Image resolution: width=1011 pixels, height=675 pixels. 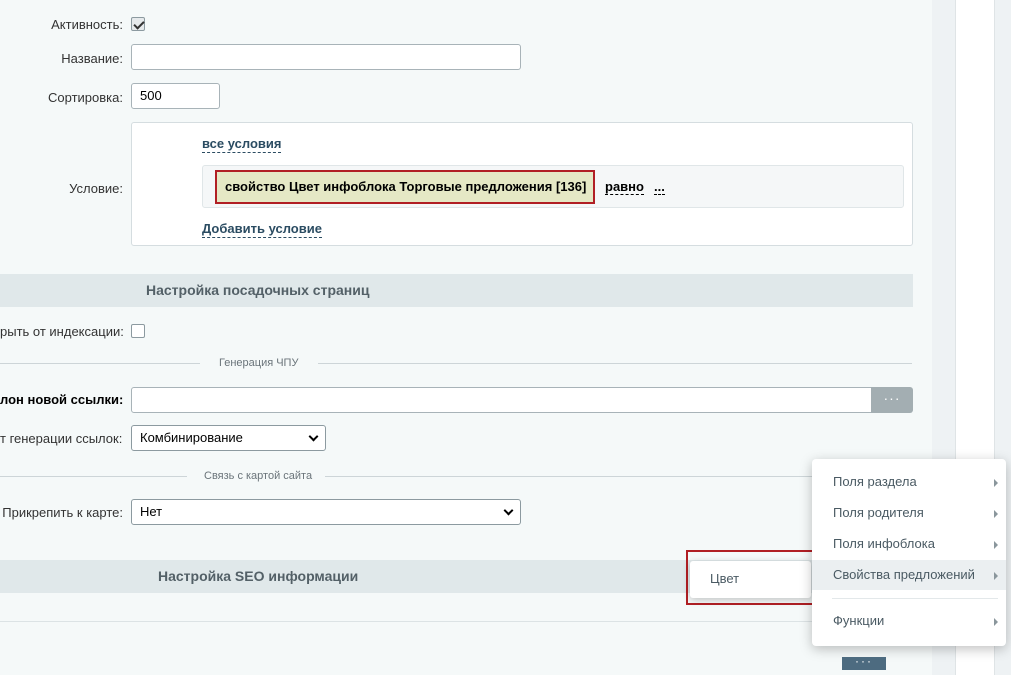 I want to click on condition-operator: равно, so click(x=624, y=187).